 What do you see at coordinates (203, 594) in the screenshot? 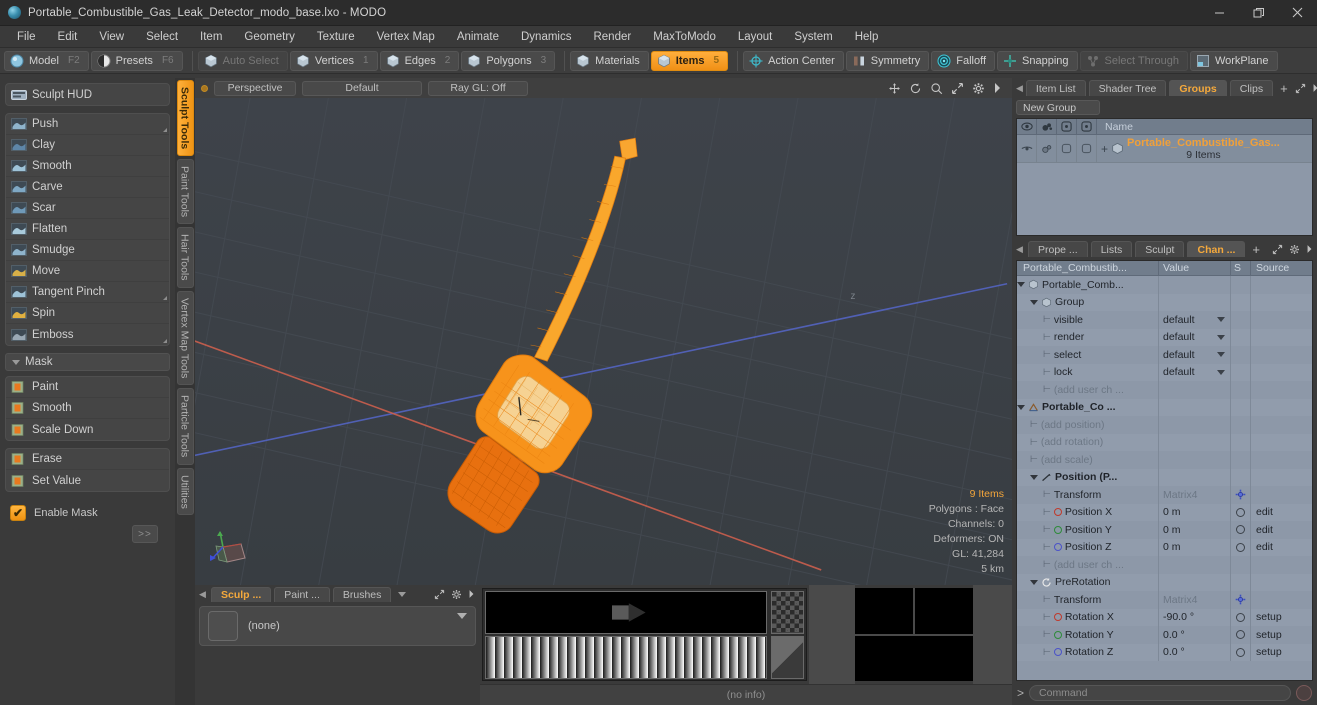
I see `tabs-scroll-left-icon: ◀` at bounding box center [203, 594].